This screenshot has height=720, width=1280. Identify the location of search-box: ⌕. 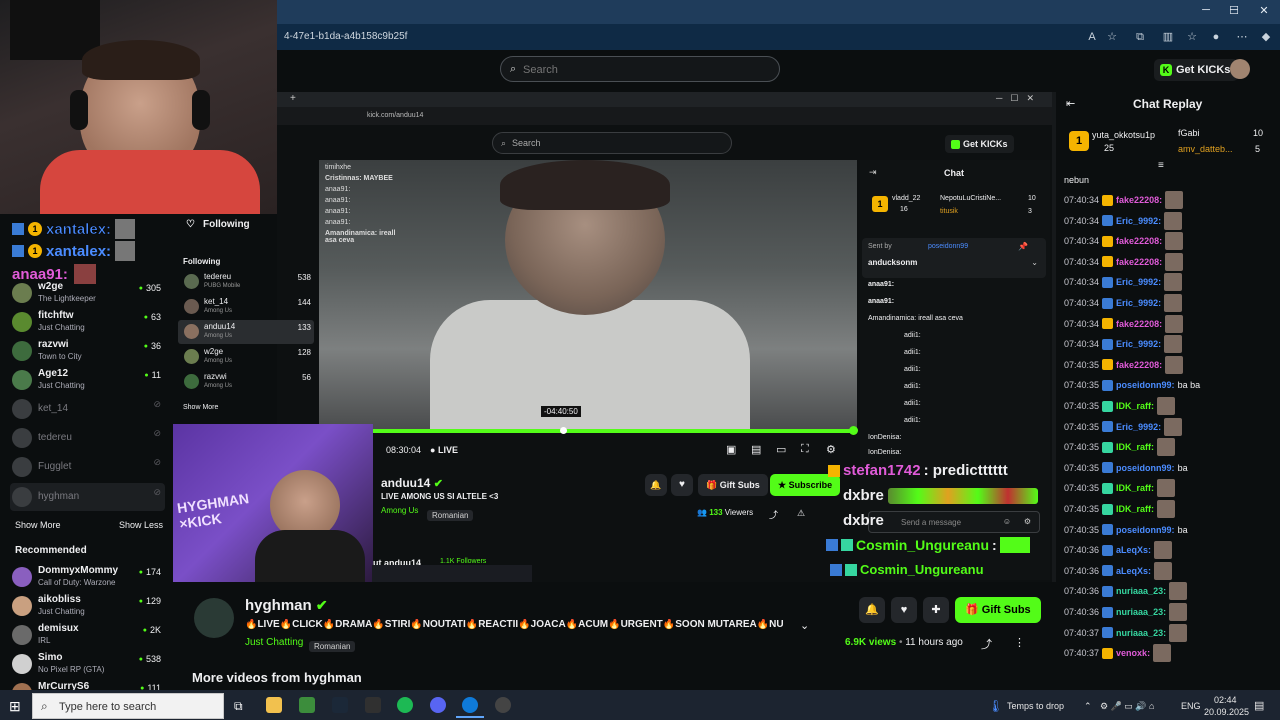
(640, 69).